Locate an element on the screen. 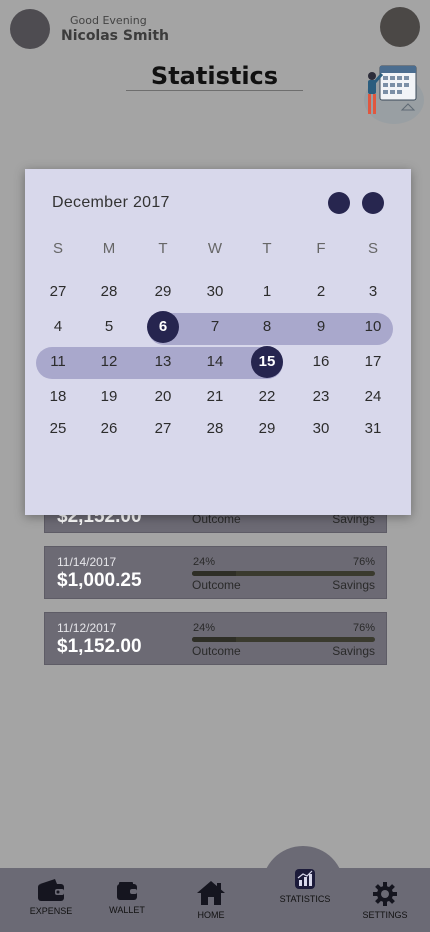 The width and height of the screenshot is (430, 932). card-date: 11/12/2017 is located at coordinates (87, 628).